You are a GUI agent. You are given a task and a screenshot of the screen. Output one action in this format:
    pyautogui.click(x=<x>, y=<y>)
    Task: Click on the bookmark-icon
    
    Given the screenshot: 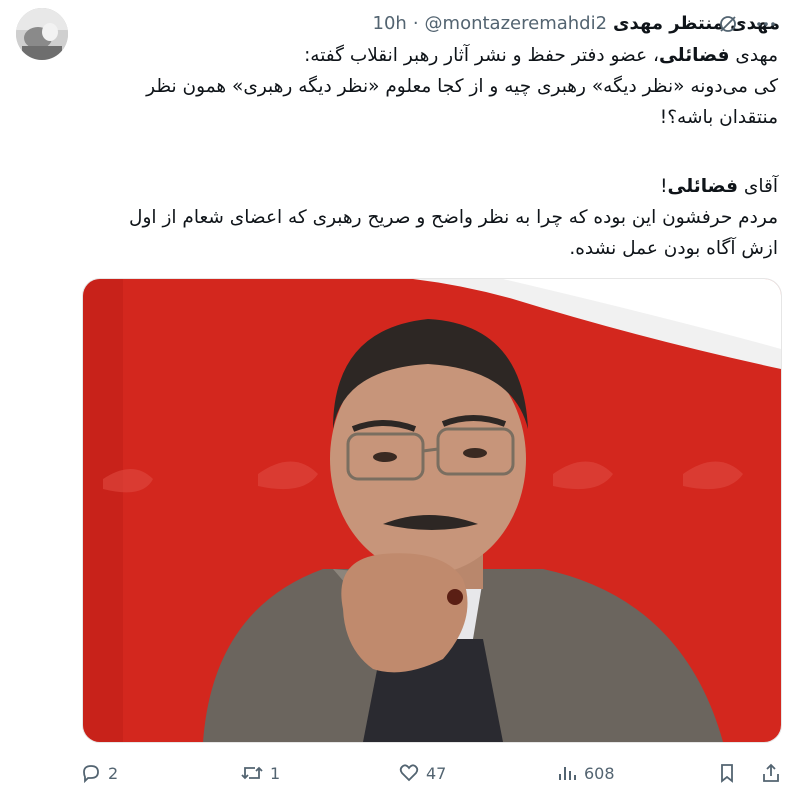 What is the action you would take?
    pyautogui.click(x=727, y=773)
    